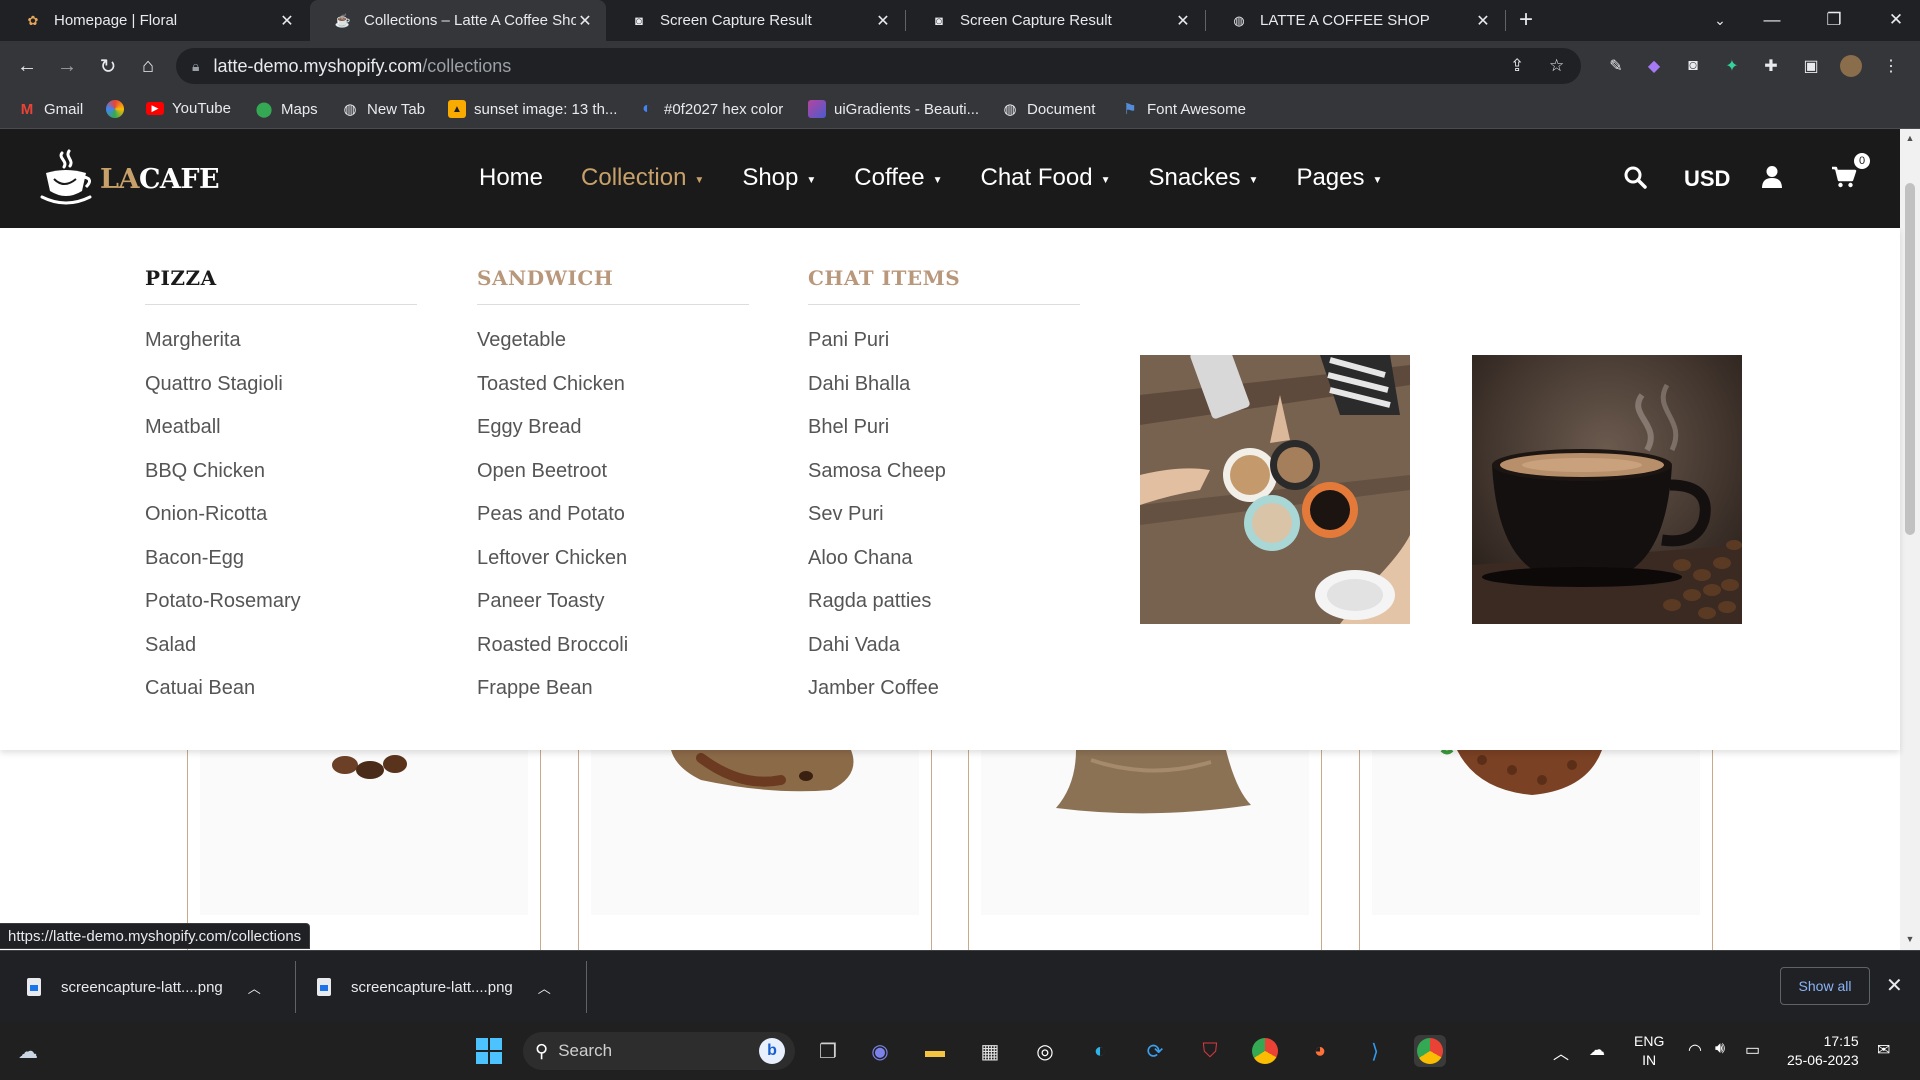 Image resolution: width=1920 pixels, height=1080 pixels. I want to click on menu-link: Onion-Ricotta, so click(281, 525).